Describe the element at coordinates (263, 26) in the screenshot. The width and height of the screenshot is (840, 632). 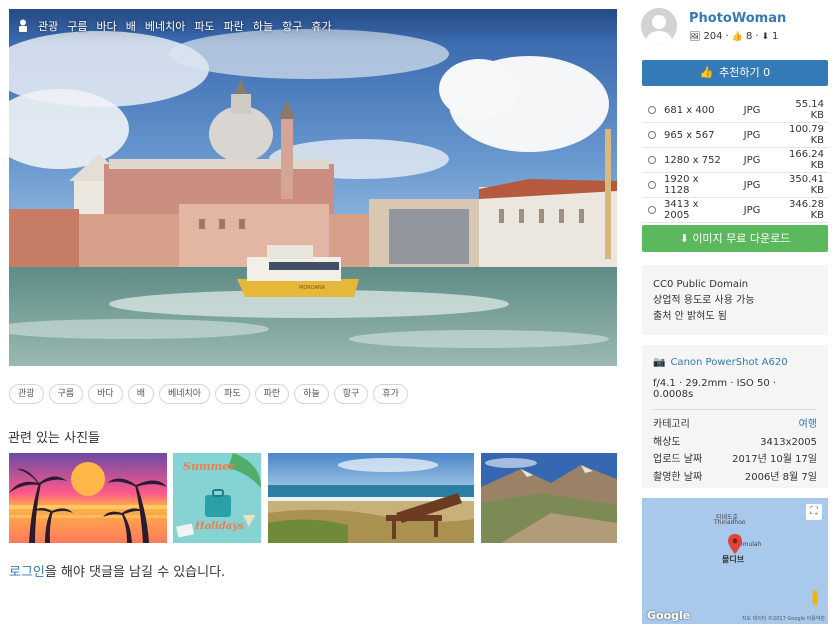
I see `hero-tag-link: 하늘` at that location.